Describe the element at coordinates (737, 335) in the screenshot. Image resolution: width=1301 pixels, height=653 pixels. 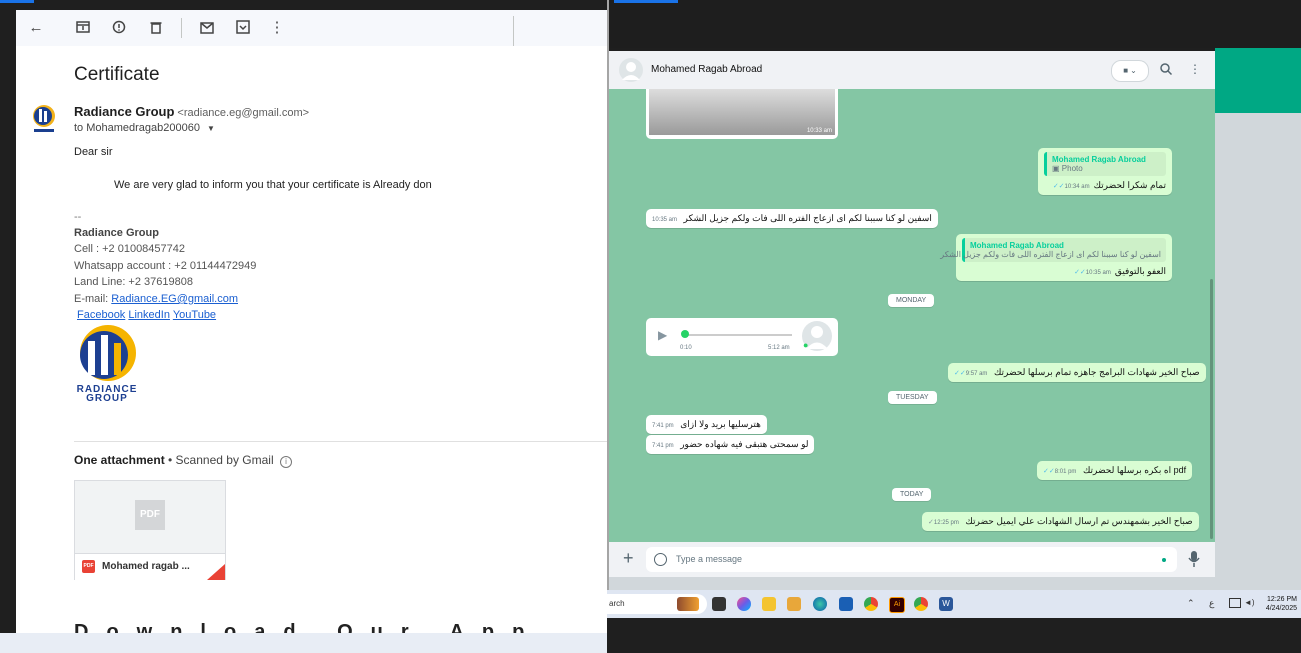
I see `voice-progress-track` at that location.